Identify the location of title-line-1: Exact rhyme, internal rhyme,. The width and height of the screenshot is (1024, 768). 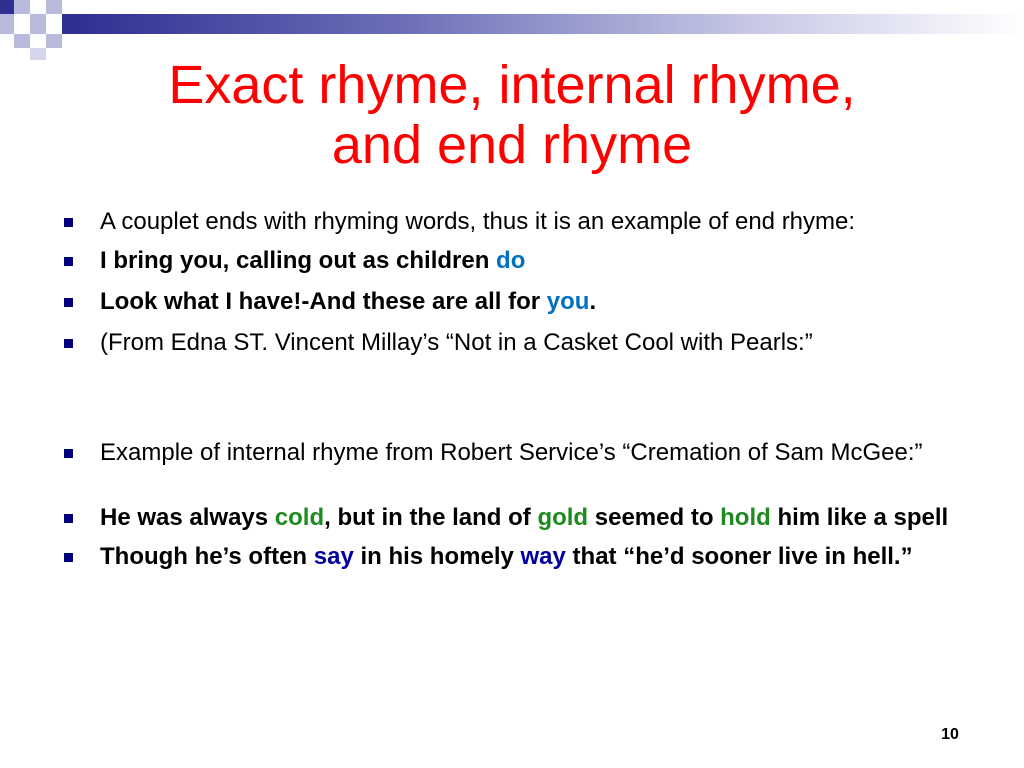
(512, 85).